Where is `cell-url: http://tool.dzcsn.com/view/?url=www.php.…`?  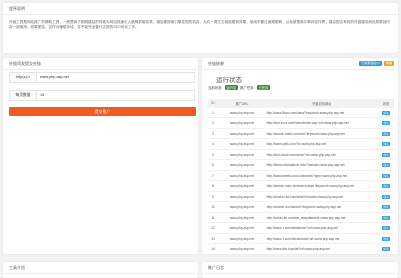
cell-url: http://tool.dzcsn.com/view/?url=www.php.… is located at coordinates (321, 155).